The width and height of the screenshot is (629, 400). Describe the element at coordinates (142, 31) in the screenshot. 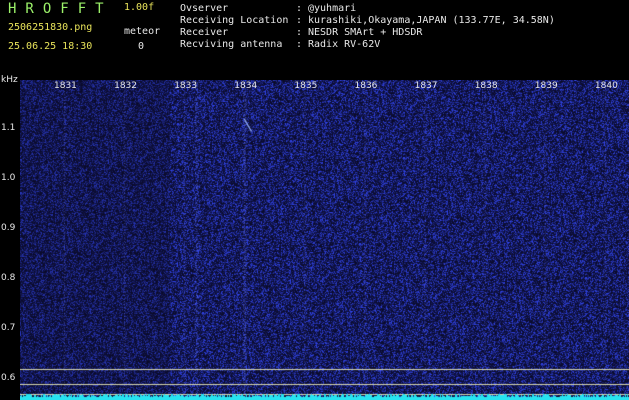

I see `meteor-label: meteor` at that location.